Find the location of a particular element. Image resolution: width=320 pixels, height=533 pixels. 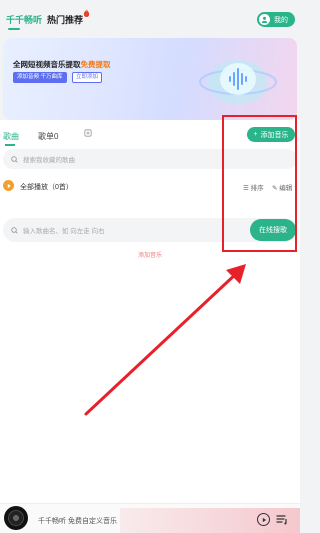

fire-icon is located at coordinates (86, 13).